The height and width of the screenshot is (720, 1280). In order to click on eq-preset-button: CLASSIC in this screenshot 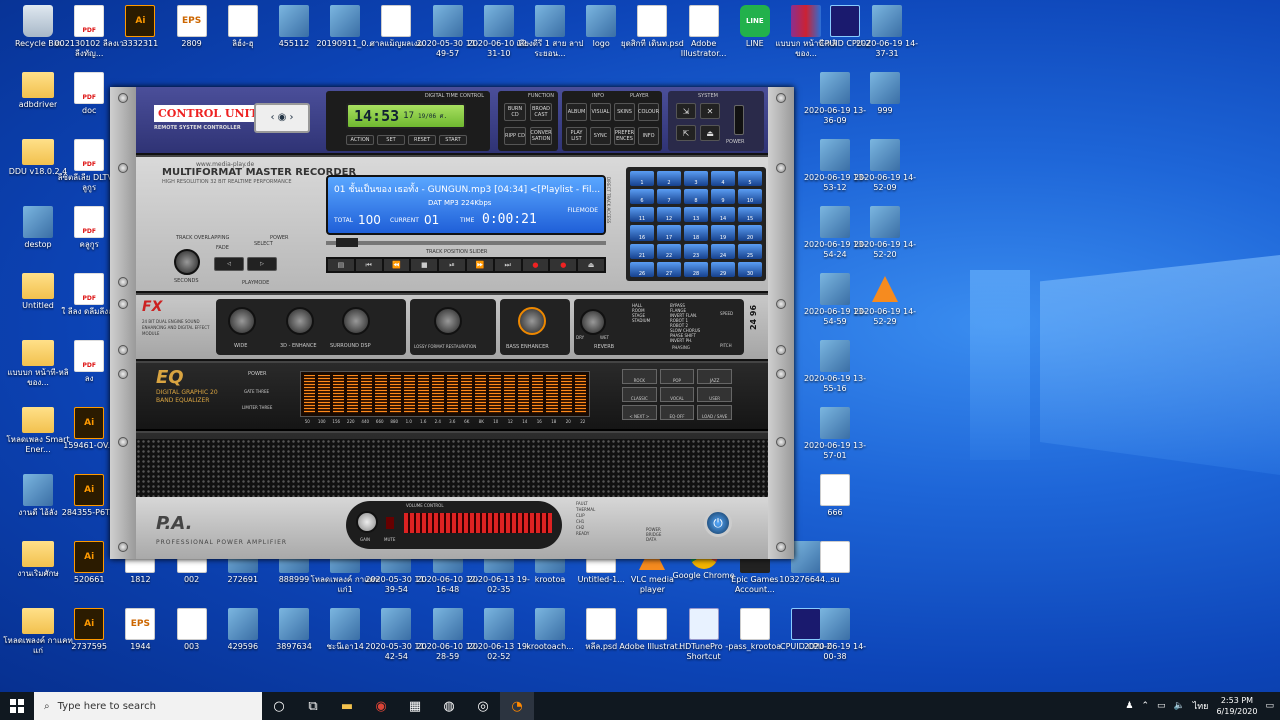, I will do `click(639, 394)`.